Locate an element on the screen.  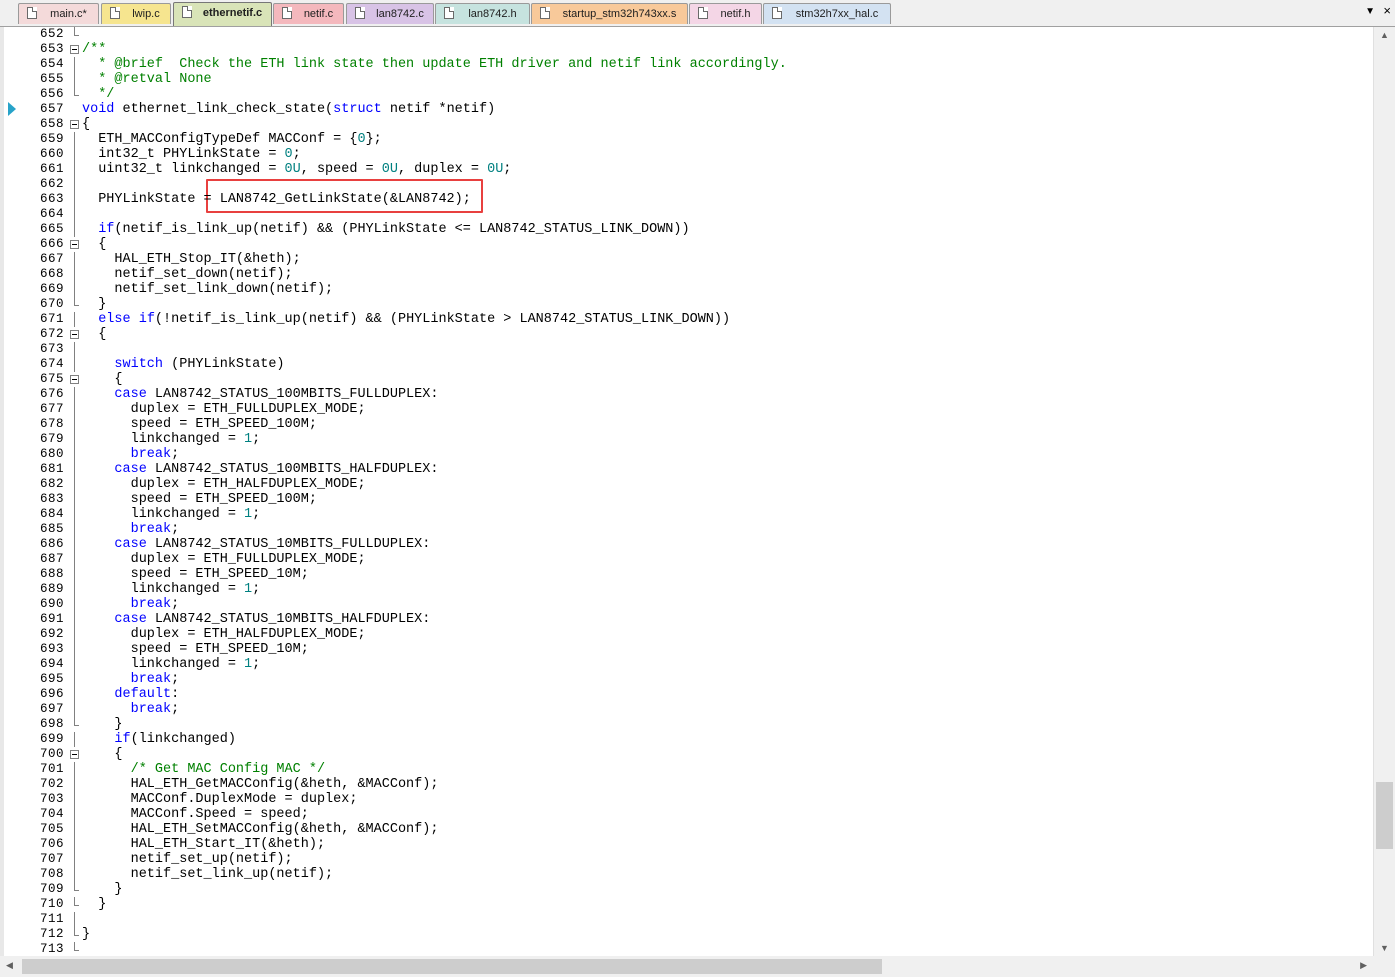
tab-lan8742-c: lan8742.c is located at coordinates (390, 13).